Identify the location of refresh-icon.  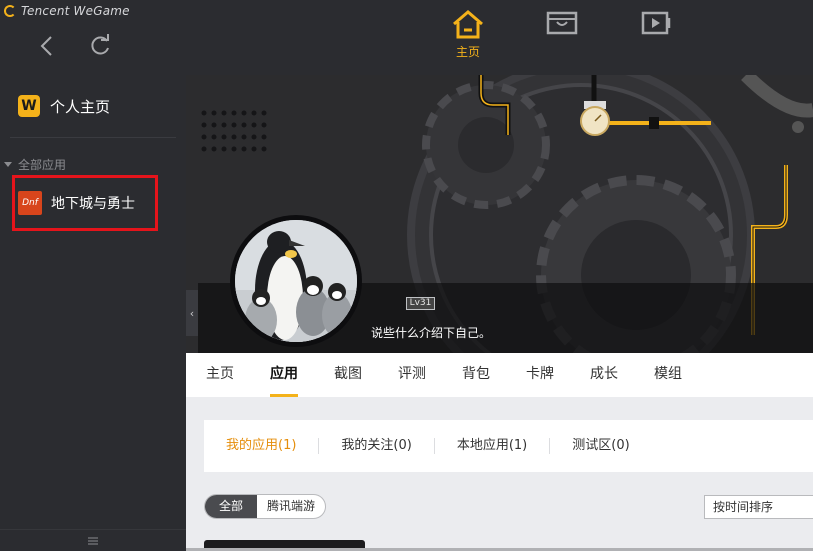
(100, 44).